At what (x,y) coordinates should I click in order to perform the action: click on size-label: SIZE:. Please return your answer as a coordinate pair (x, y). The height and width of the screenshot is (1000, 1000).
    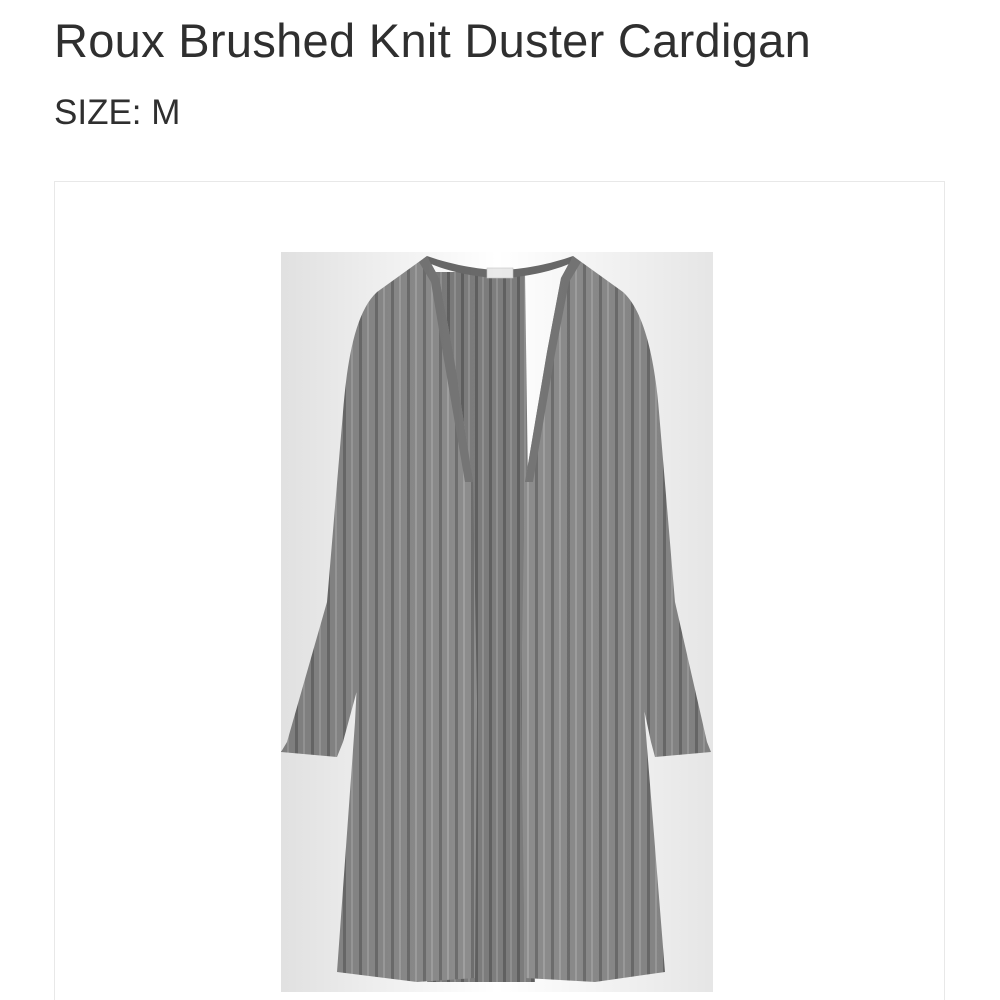
    Looking at the image, I should click on (98, 112).